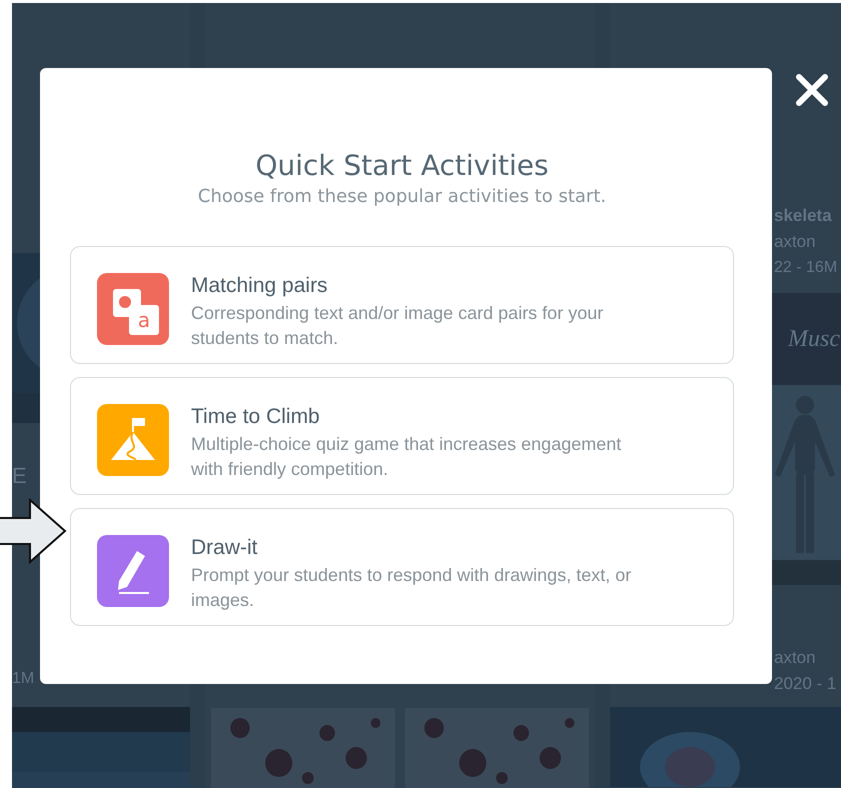  What do you see at coordinates (397, 326) in the screenshot?
I see `activity-description: Corresponding text and/or image card pairs for your students to match.` at bounding box center [397, 326].